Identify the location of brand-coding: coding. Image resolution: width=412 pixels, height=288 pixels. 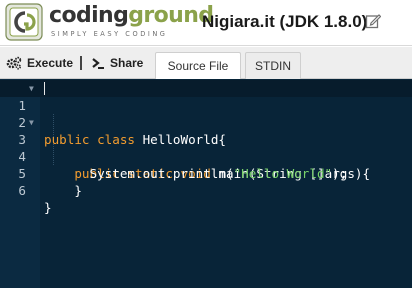
(89, 15).